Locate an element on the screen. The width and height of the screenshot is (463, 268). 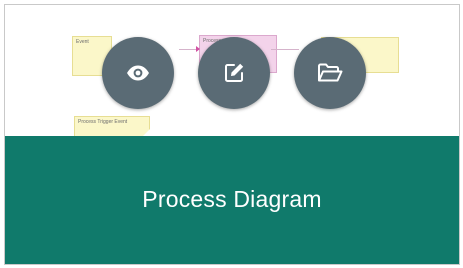
edit-button is located at coordinates (234, 73).